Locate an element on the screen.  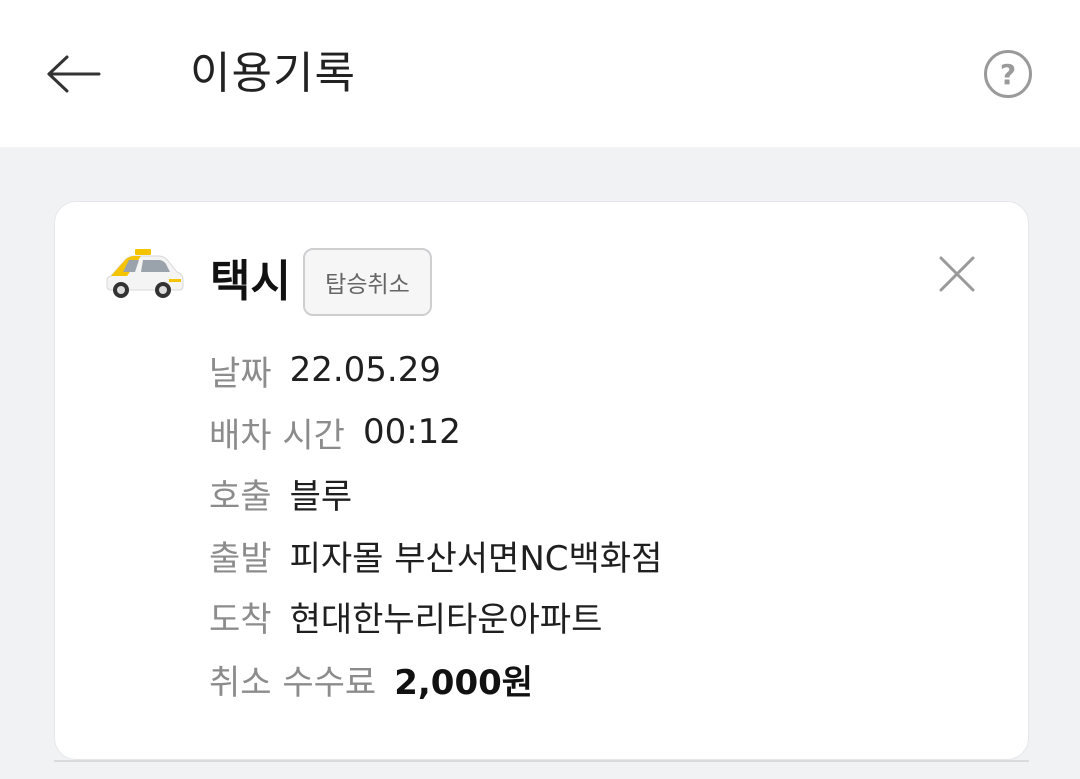
call-type-value: 블루 is located at coordinates (321, 496).